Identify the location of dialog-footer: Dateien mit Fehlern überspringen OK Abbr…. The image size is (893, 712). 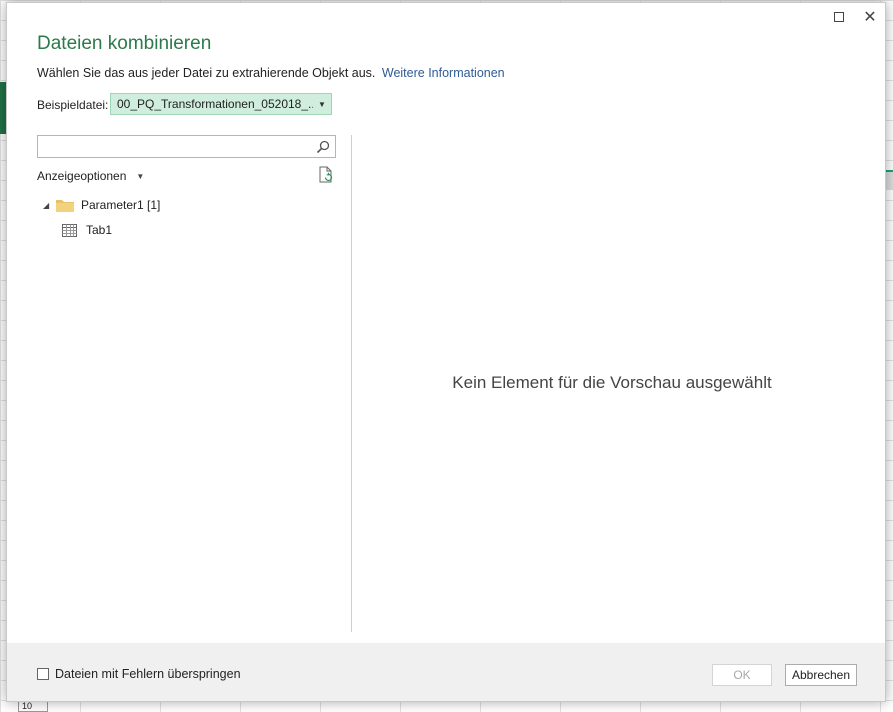
(446, 672).